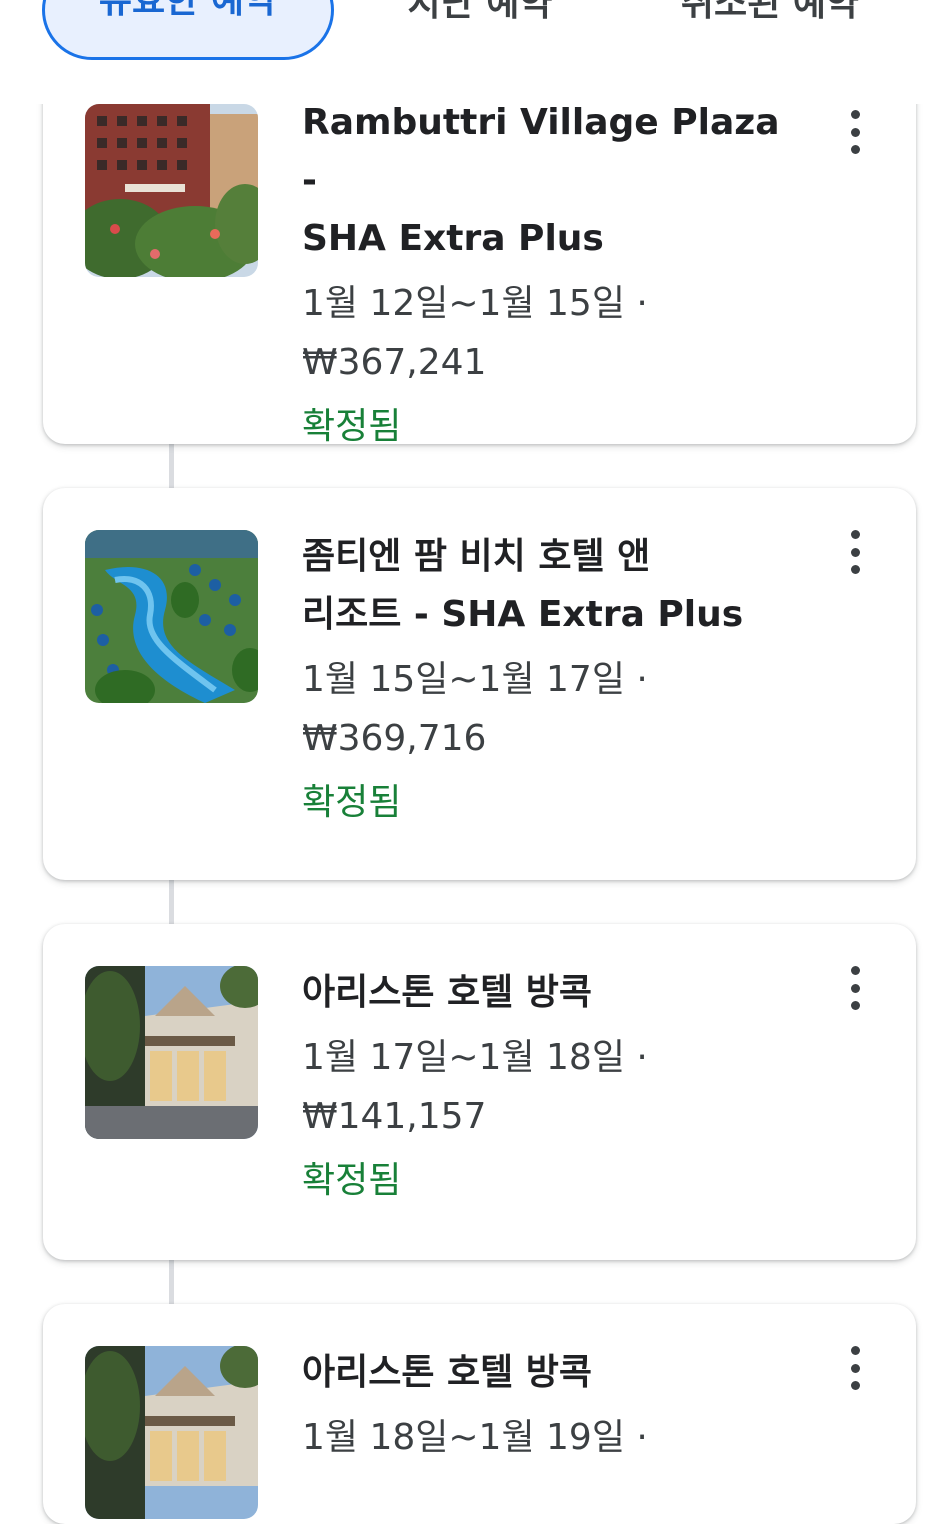 This screenshot has height=1524, width=936. I want to click on booking-dates: 1월 17일~1월 18일 ·, so click(475, 1057).